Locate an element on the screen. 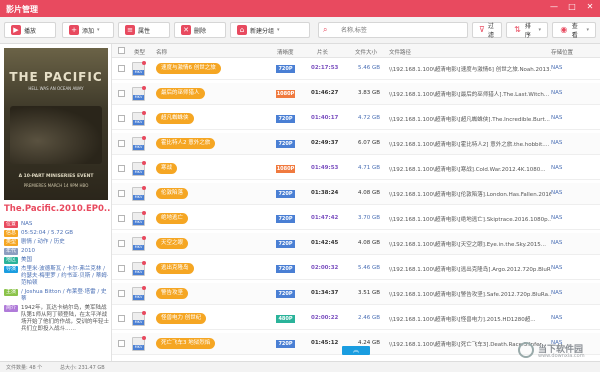  delete-label: 删除 is located at coordinates (200, 31).